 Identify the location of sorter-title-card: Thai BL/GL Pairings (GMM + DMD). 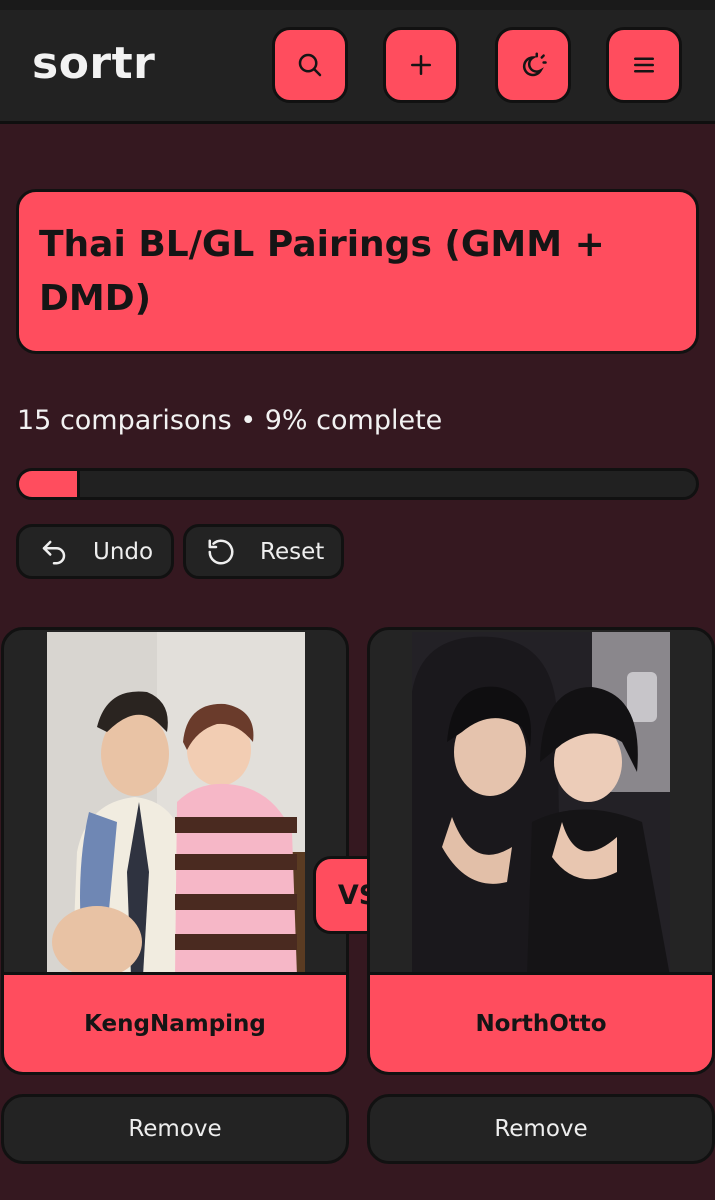
(357, 271).